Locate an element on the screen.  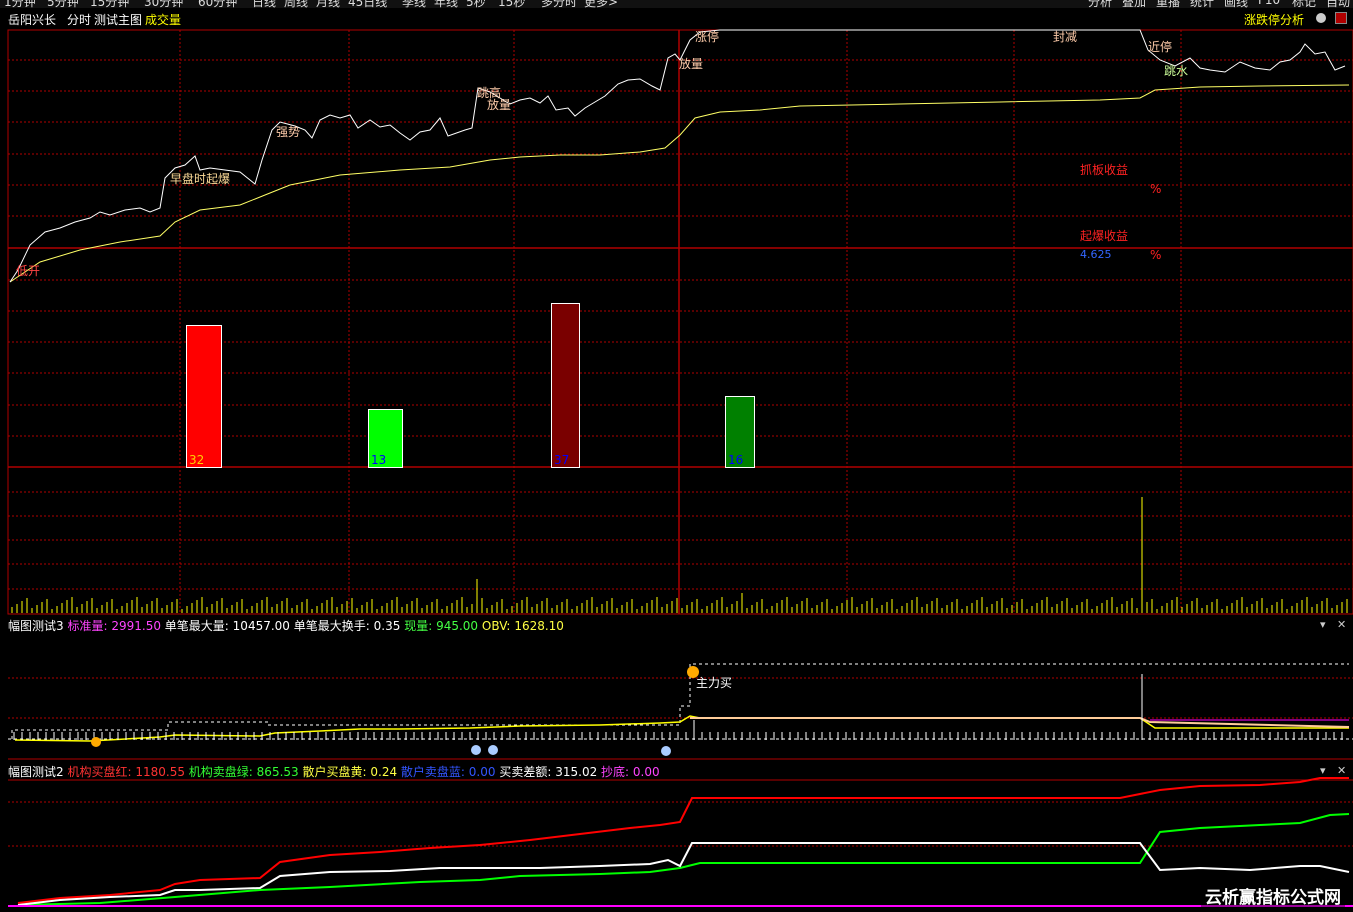
retail-sell-value: 0.00 is located at coordinates (482, 772).